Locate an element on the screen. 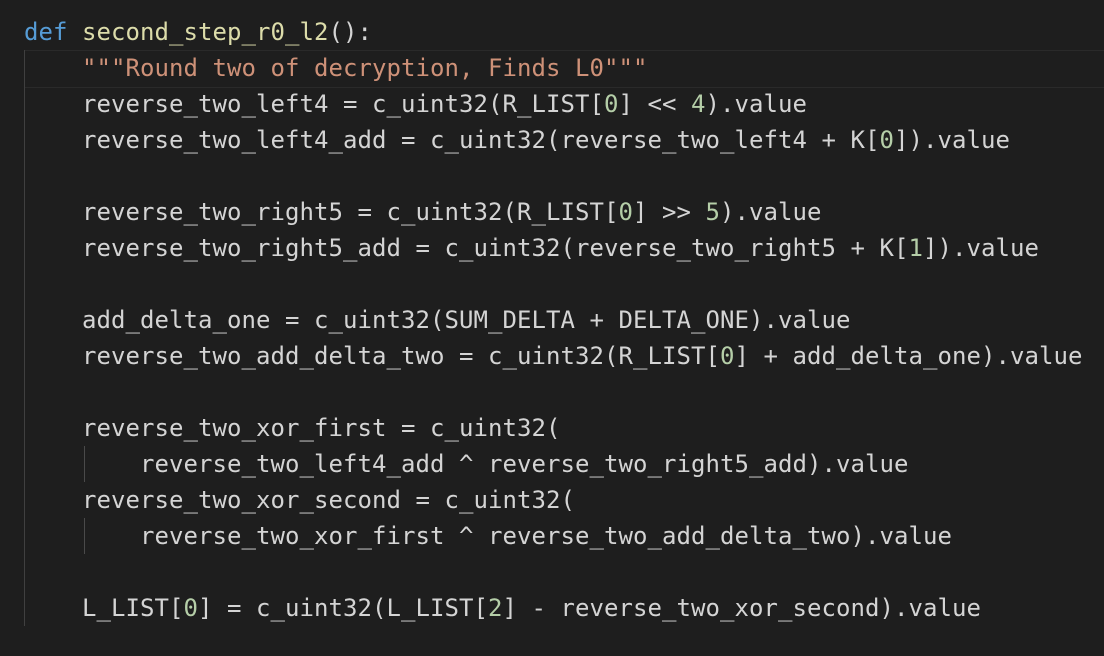  code-text: reverse_two_right5 = c_uint32(R_LIST[ is located at coordinates (350, 212).